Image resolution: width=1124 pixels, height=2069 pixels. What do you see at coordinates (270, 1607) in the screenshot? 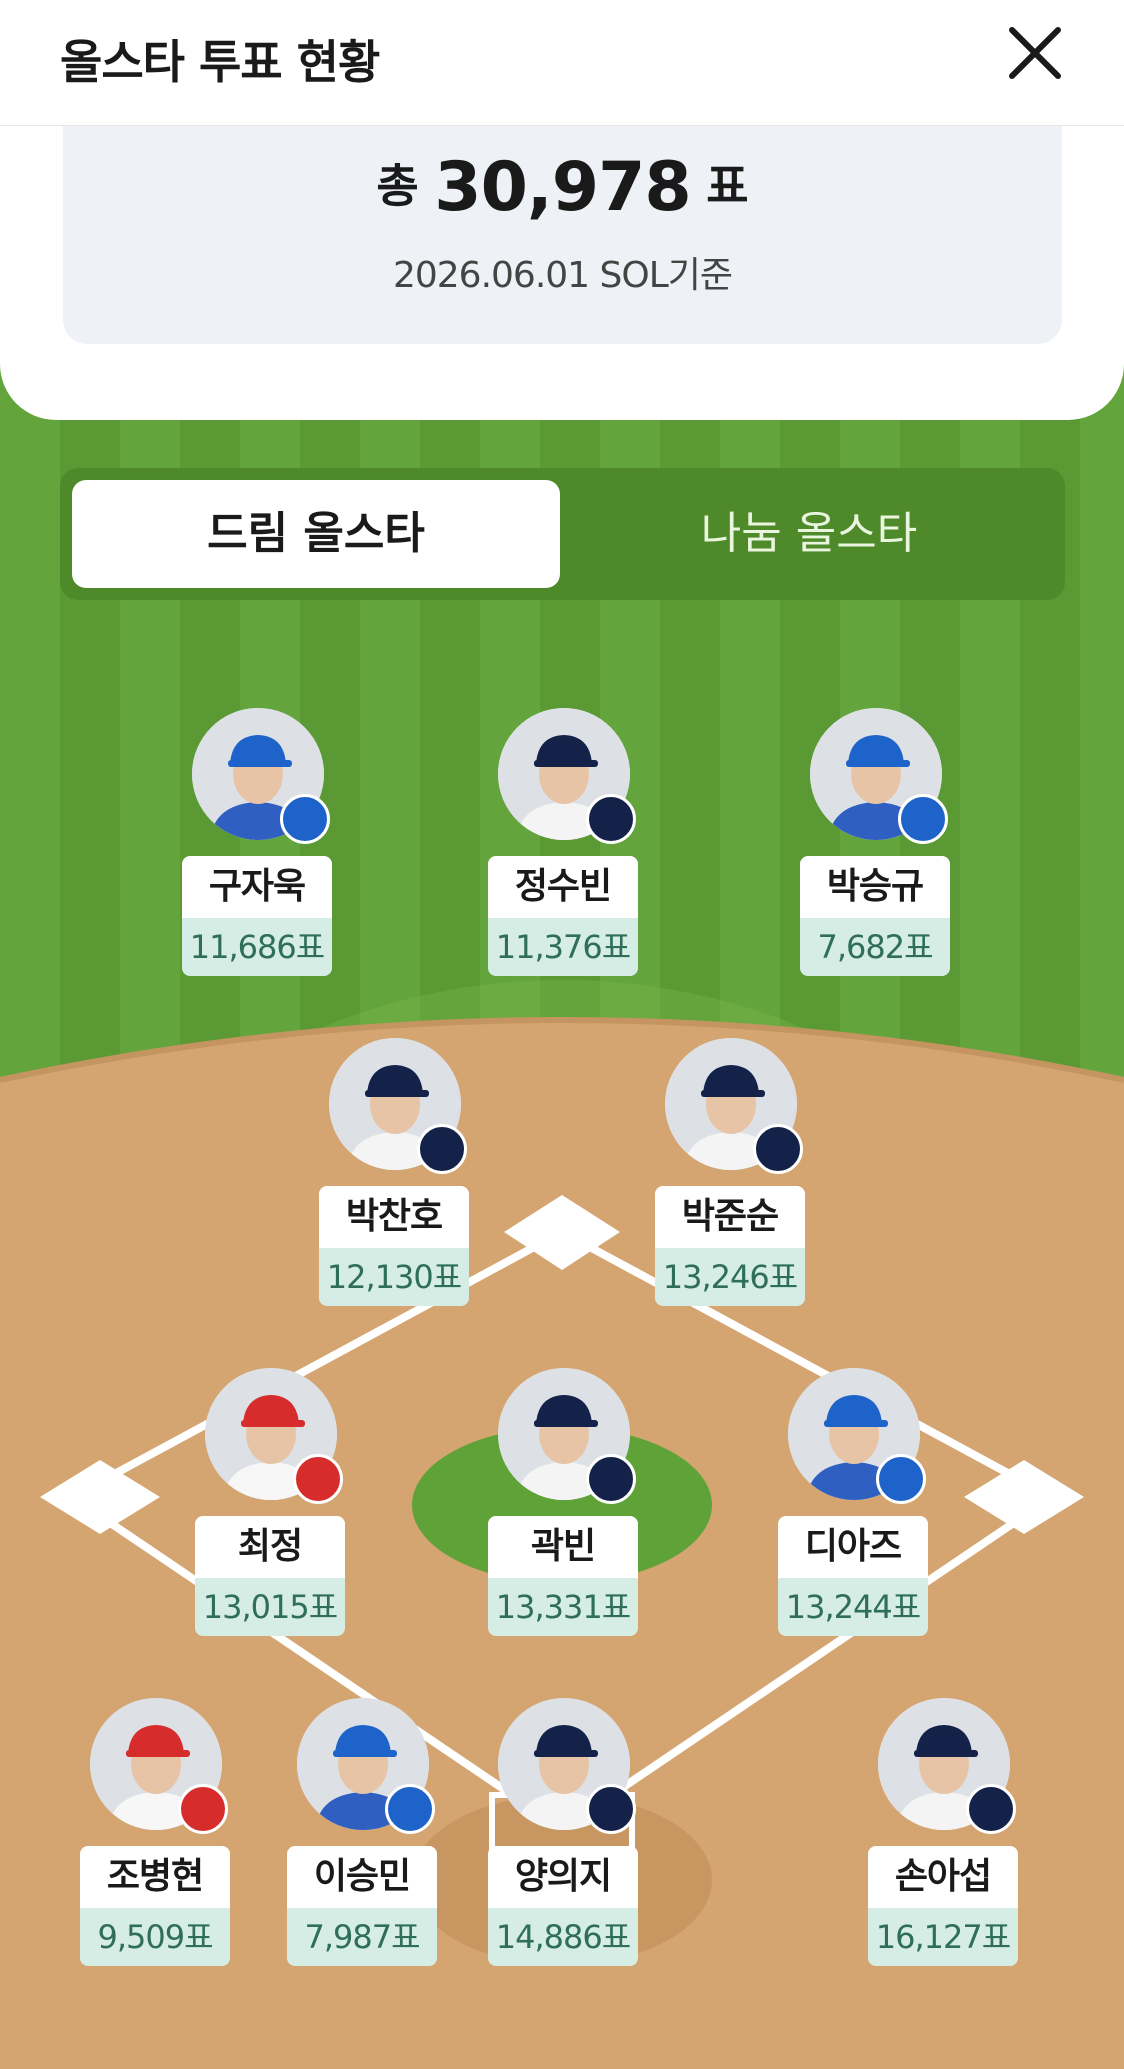
I see `player-votes: 13,015표` at bounding box center [270, 1607].